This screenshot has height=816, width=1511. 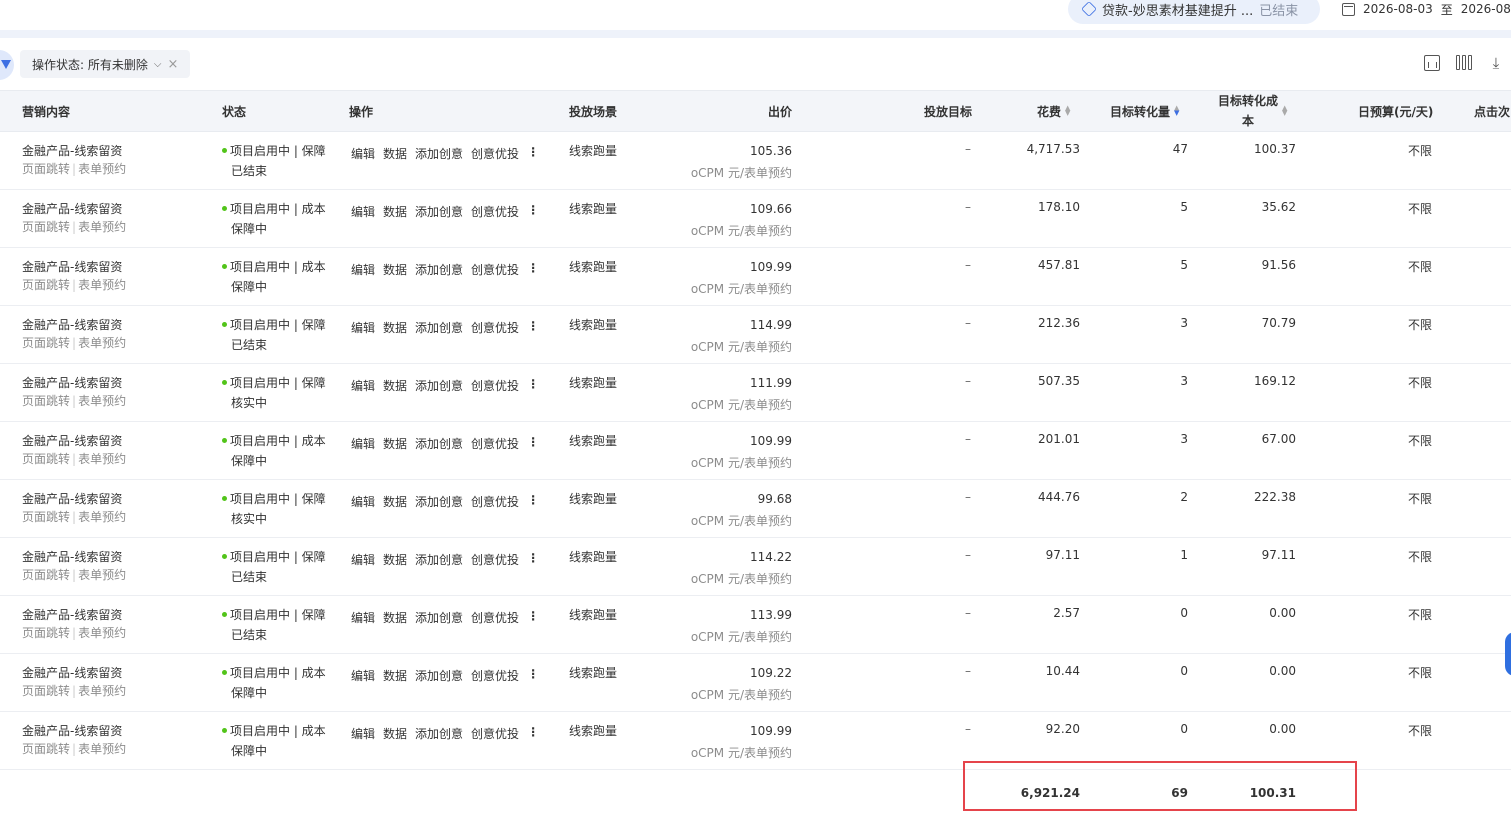 I want to click on date-range-picker: 2026-08-03 至 2026-08-03, so click(x=1426, y=9).